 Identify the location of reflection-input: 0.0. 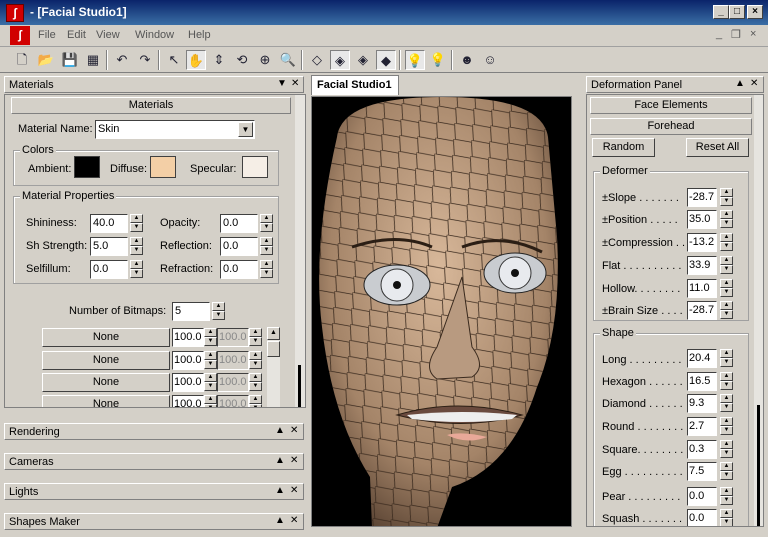
(239, 246).